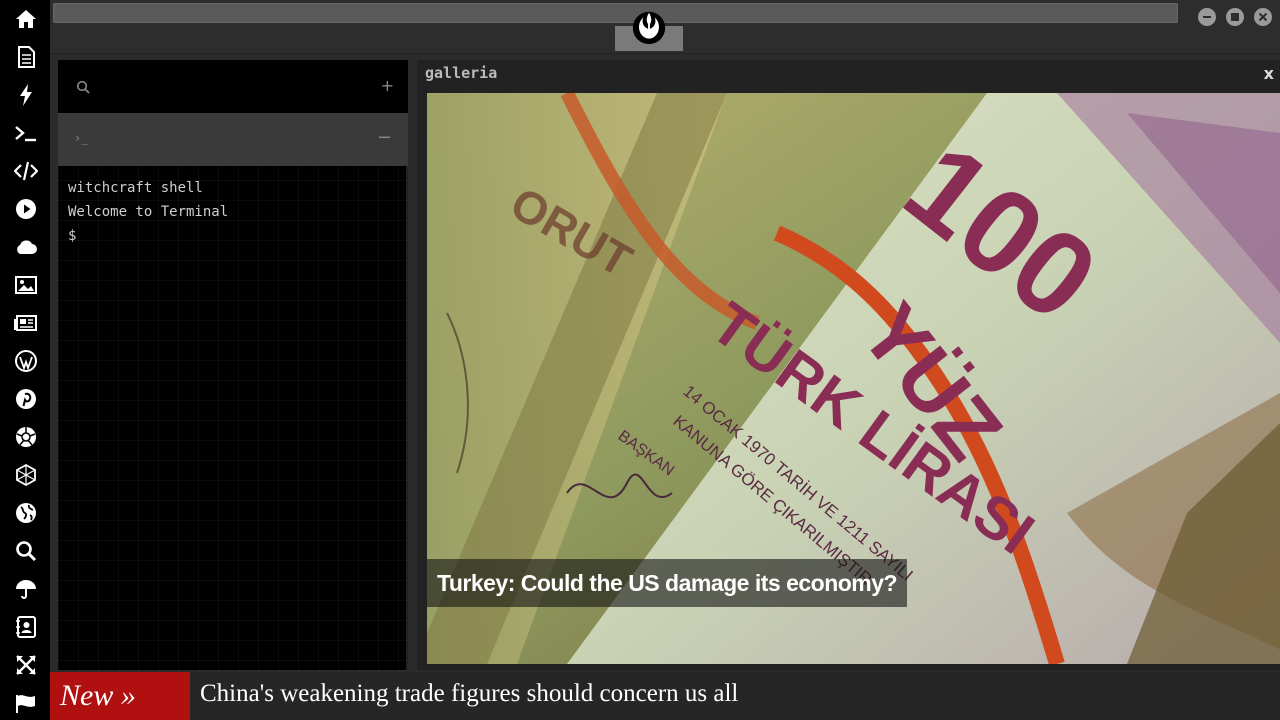  What do you see at coordinates (1263, 17) in the screenshot?
I see `close-window-button` at bounding box center [1263, 17].